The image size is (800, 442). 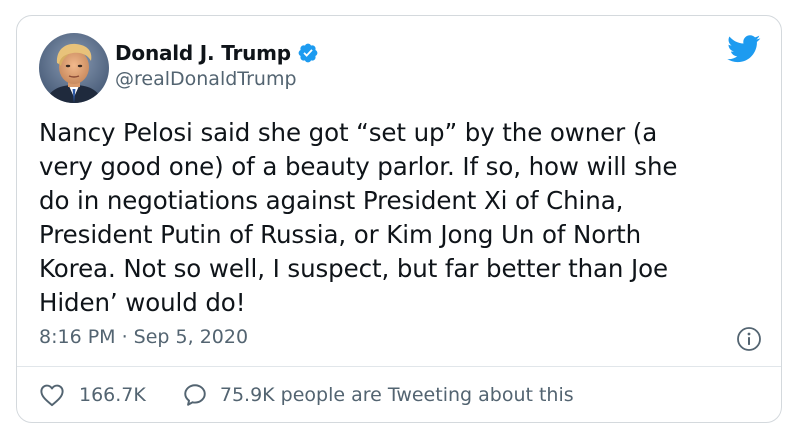 What do you see at coordinates (74, 68) in the screenshot?
I see `avatar` at bounding box center [74, 68].